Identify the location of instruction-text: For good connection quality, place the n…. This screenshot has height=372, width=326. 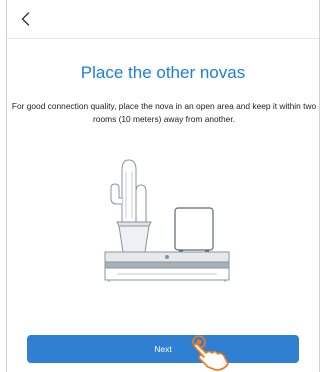
(164, 112).